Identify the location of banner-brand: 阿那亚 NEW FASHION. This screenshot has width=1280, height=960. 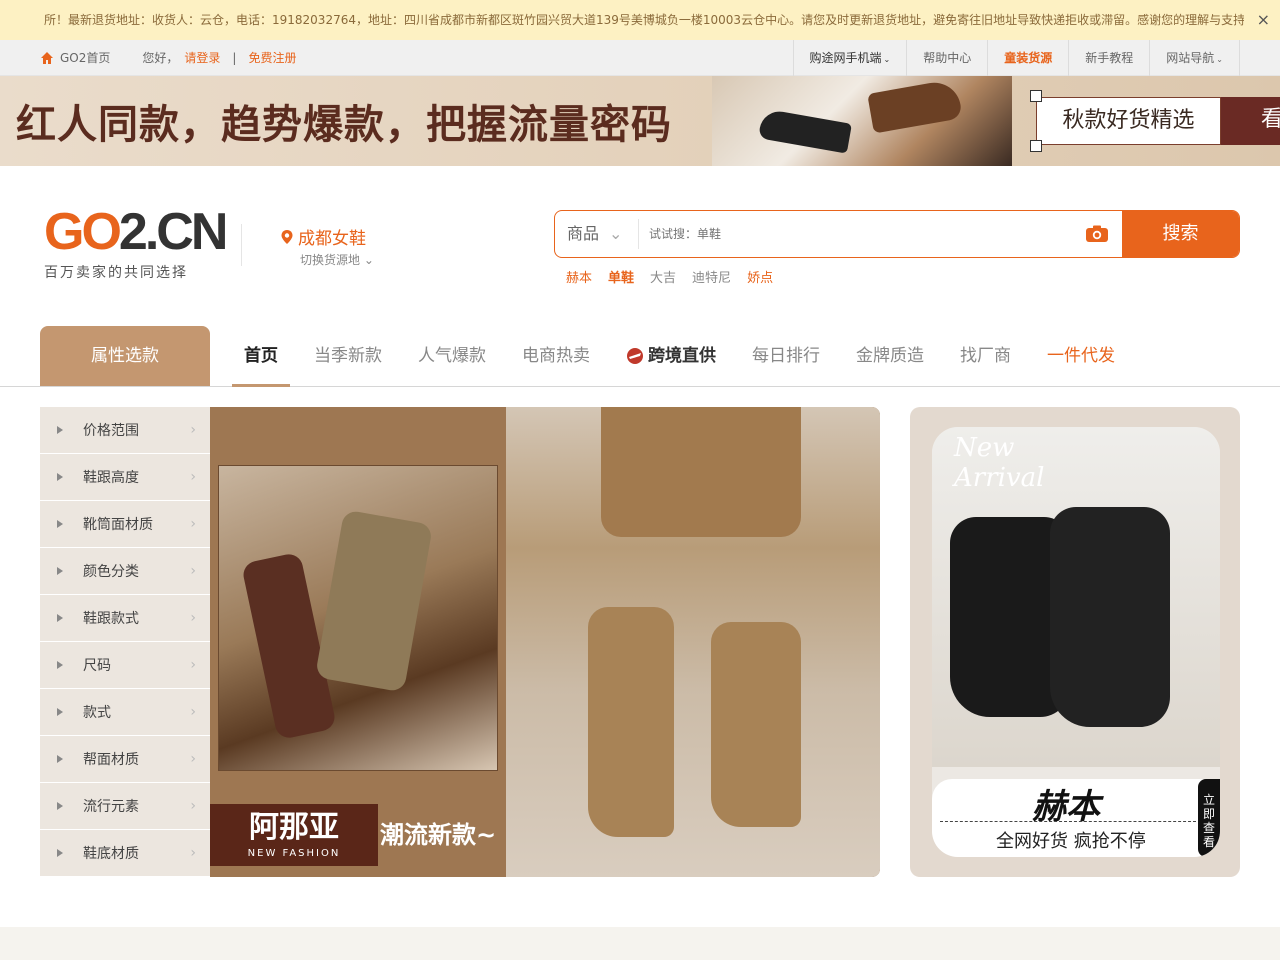
(294, 835).